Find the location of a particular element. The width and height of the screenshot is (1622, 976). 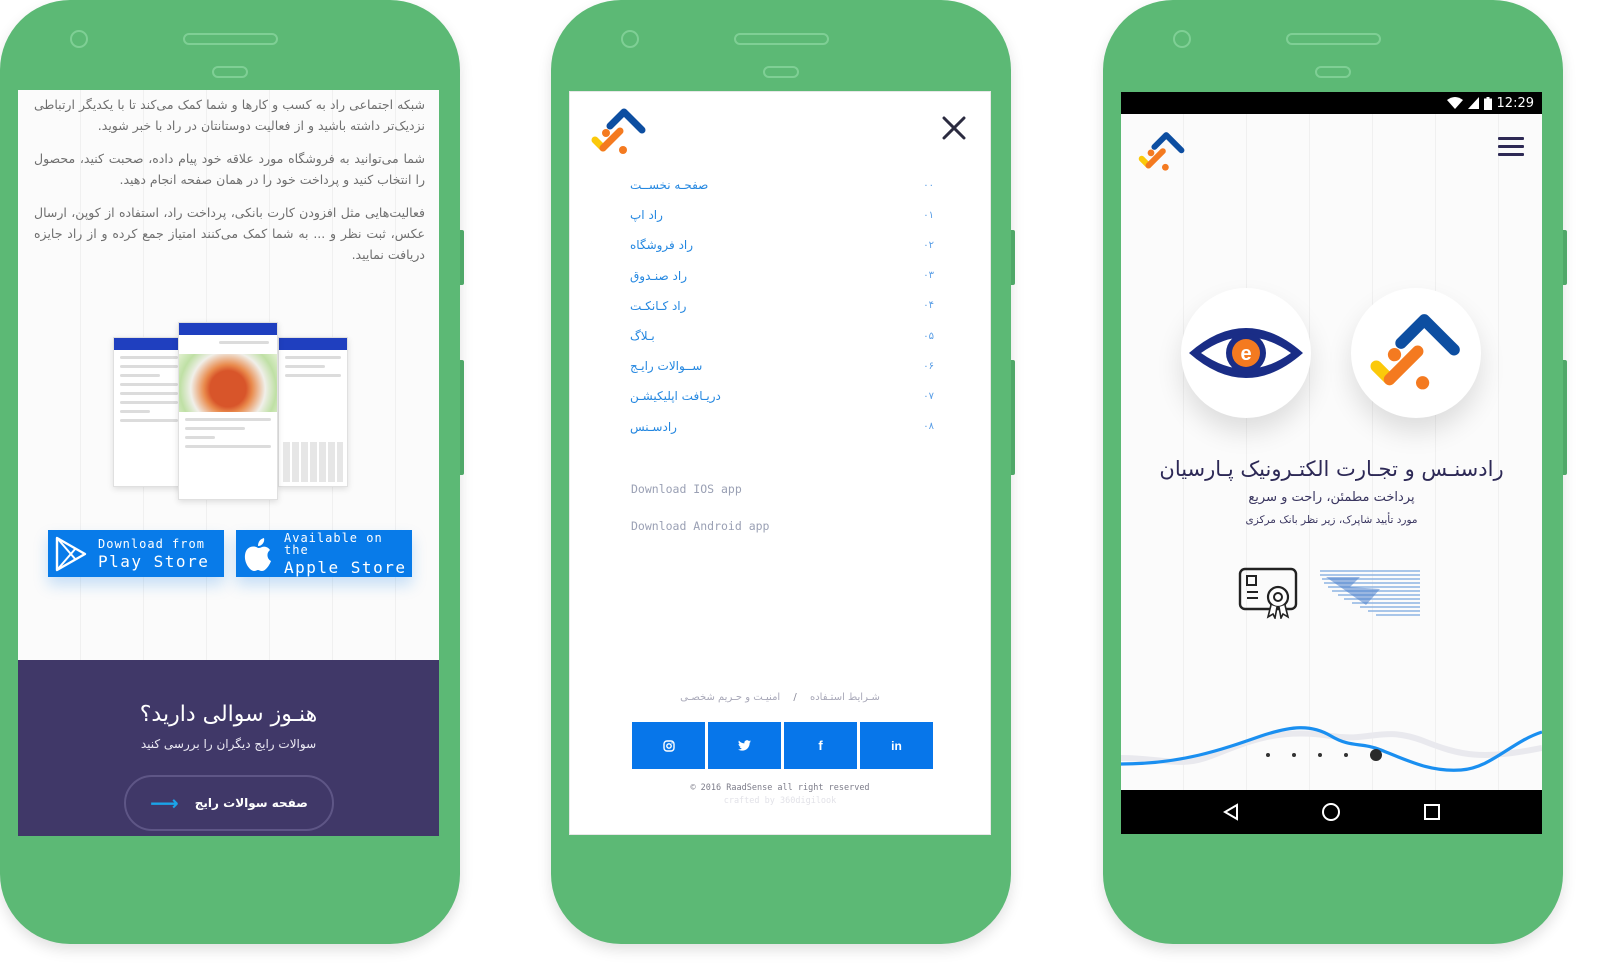

back-button is located at coordinates (1231, 812).